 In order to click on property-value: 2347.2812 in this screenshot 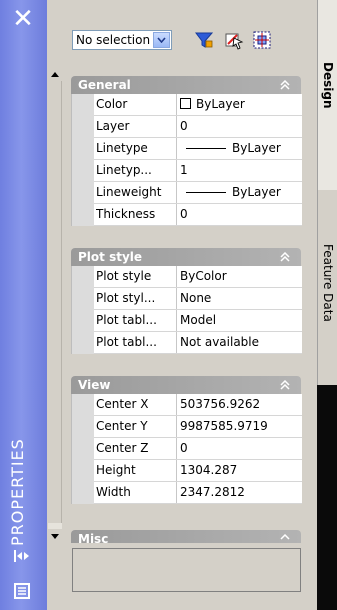, I will do `click(239, 492)`.